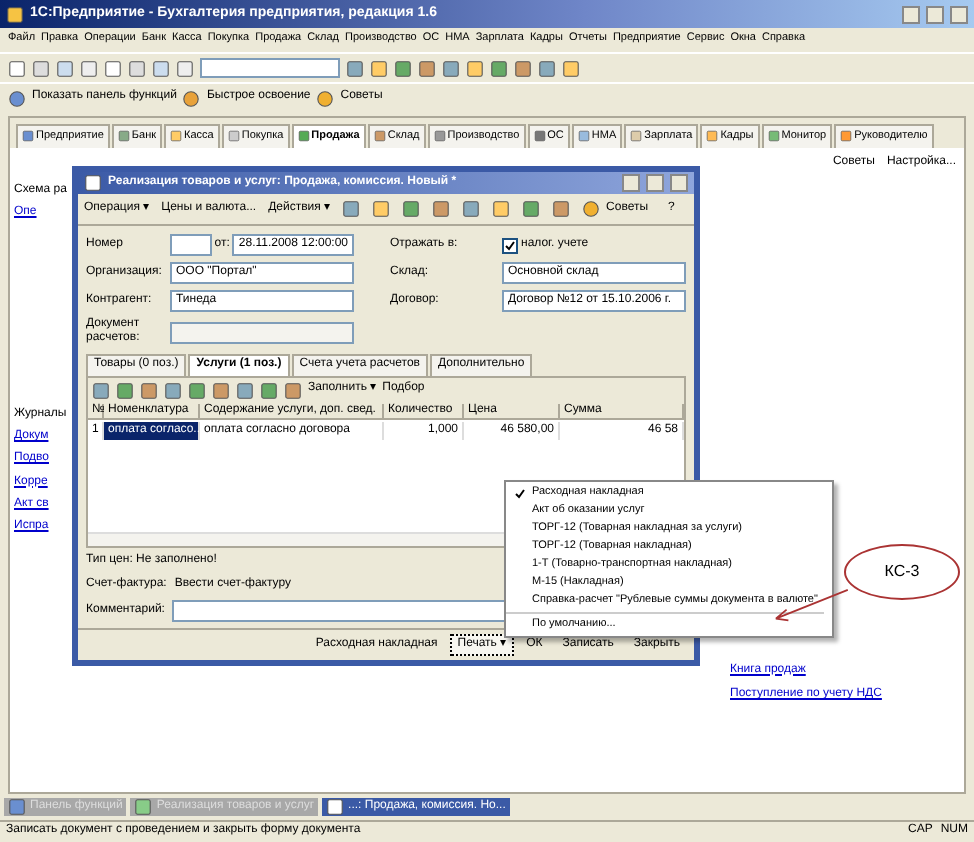  What do you see at coordinates (591, 208) in the screenshot?
I see `bulb-icon` at bounding box center [591, 208].